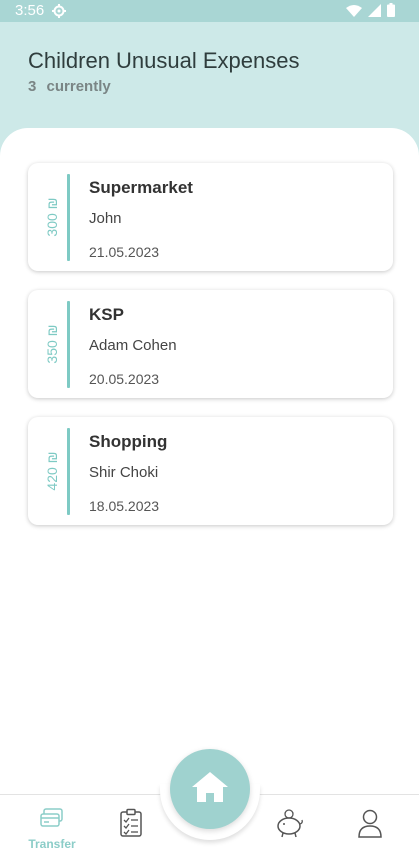 Image resolution: width=419 pixels, height=855 pixels. Describe the element at coordinates (141, 187) in the screenshot. I see `expense-store: Supermarket` at that location.